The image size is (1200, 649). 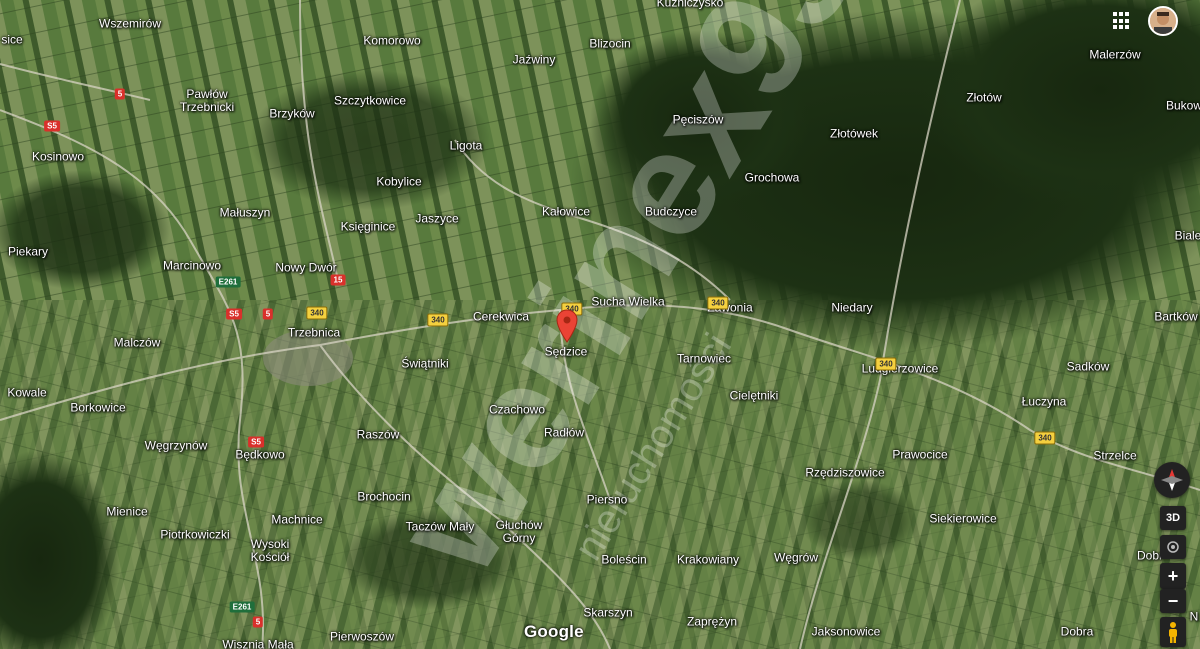 I want to click on place-label: Taczów Mały, so click(x=440, y=527).